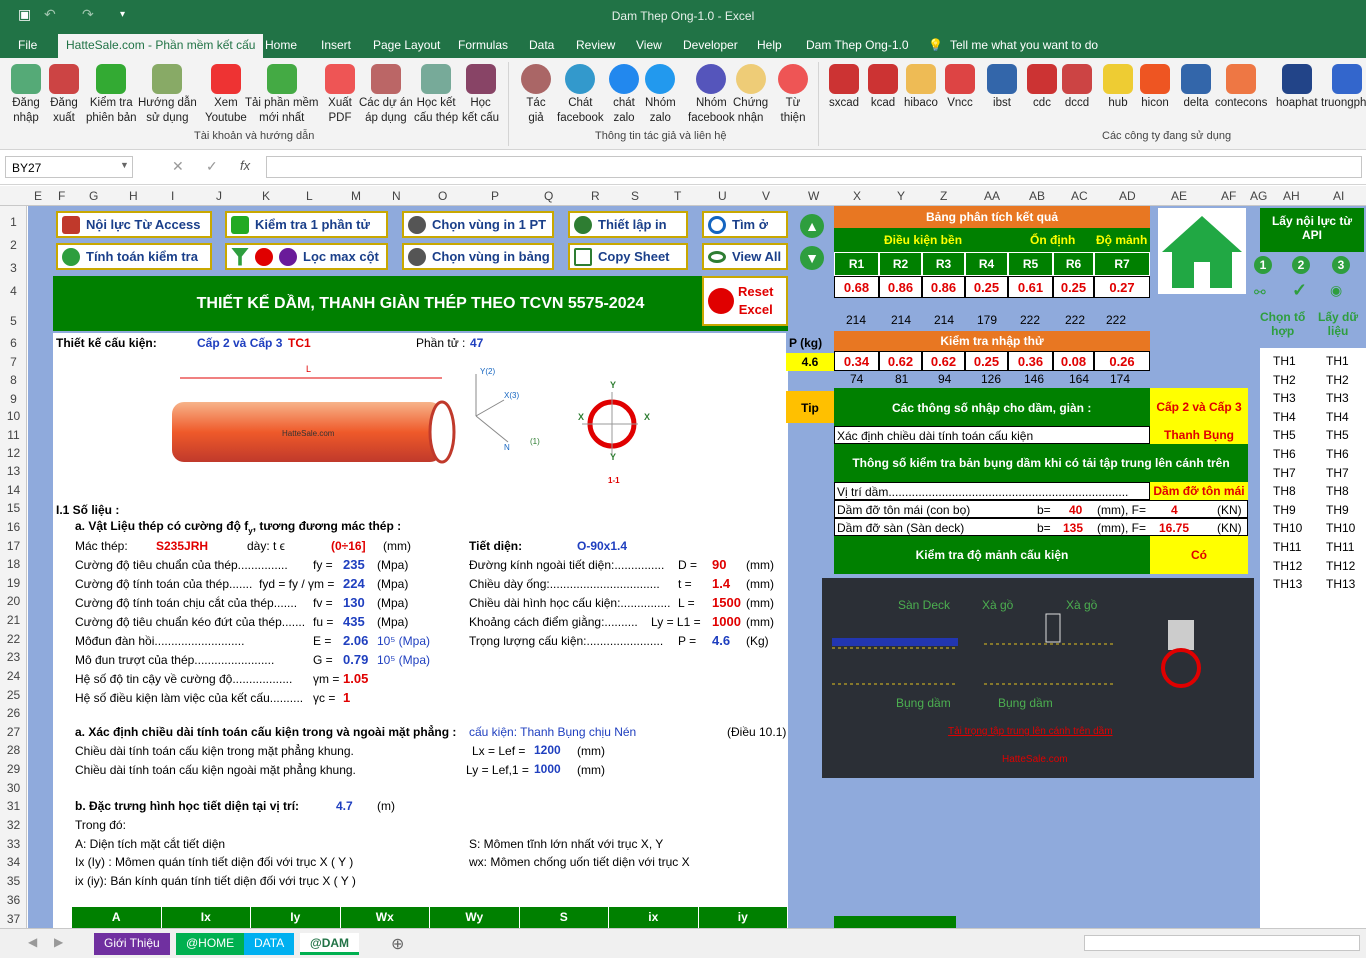 The image size is (1366, 958). I want to click on company-hub: hub, so click(1118, 87).